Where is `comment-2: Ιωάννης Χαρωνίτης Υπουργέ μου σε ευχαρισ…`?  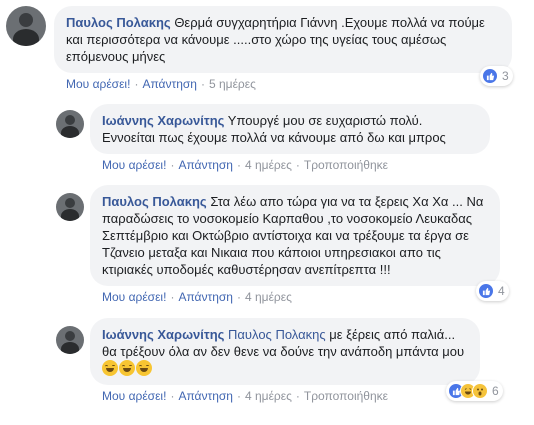
comment-2: Ιωάννης Χαρωνίτης Υπουργέ μου σε ευχαρισ… is located at coordinates (291, 138).